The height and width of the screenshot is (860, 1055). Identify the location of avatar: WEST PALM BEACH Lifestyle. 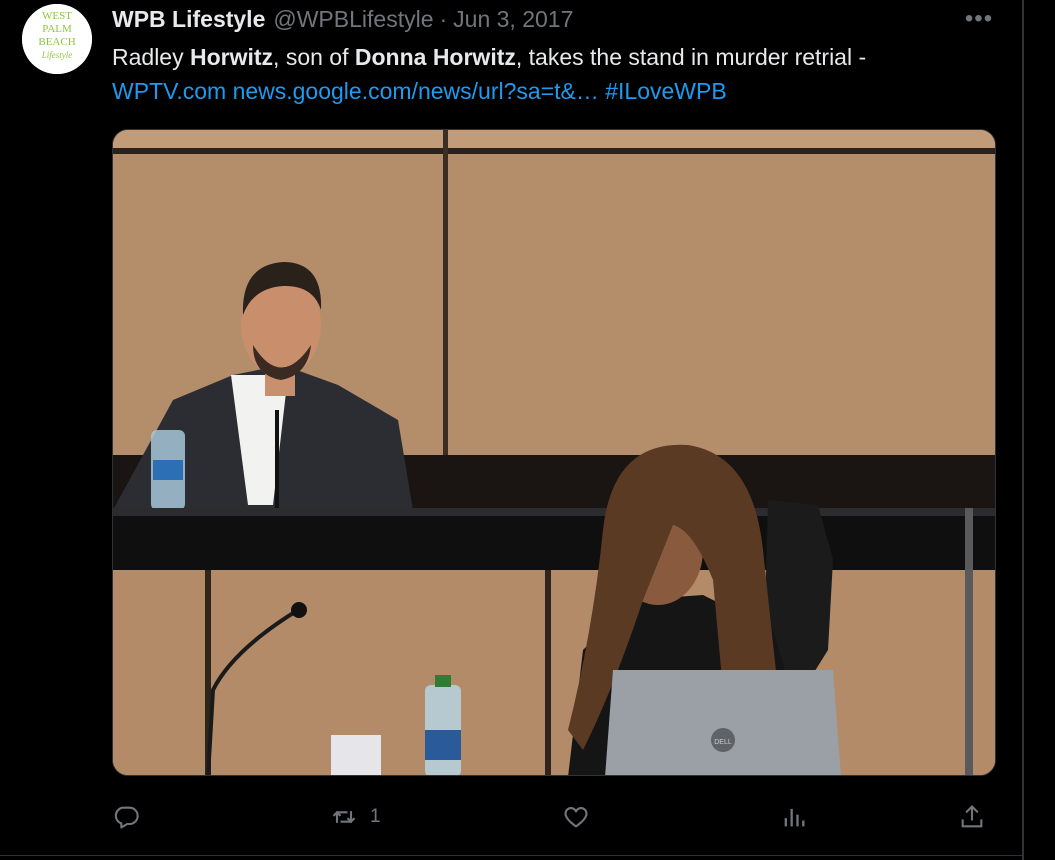
(57, 39).